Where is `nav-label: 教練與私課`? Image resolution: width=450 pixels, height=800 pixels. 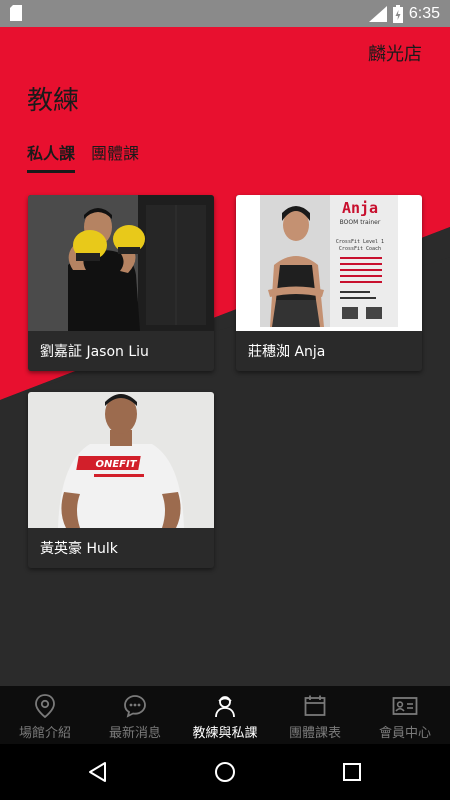 nav-label: 教練與私課 is located at coordinates (225, 733).